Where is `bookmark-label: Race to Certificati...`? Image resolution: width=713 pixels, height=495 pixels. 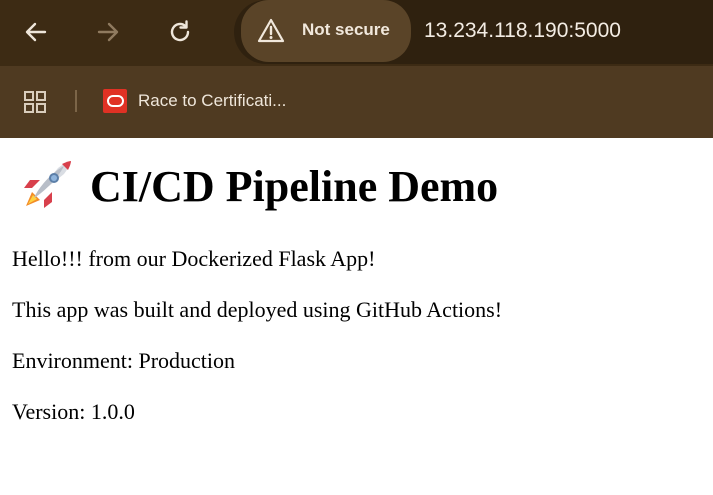
bookmark-label: Race to Certificati... is located at coordinates (212, 100).